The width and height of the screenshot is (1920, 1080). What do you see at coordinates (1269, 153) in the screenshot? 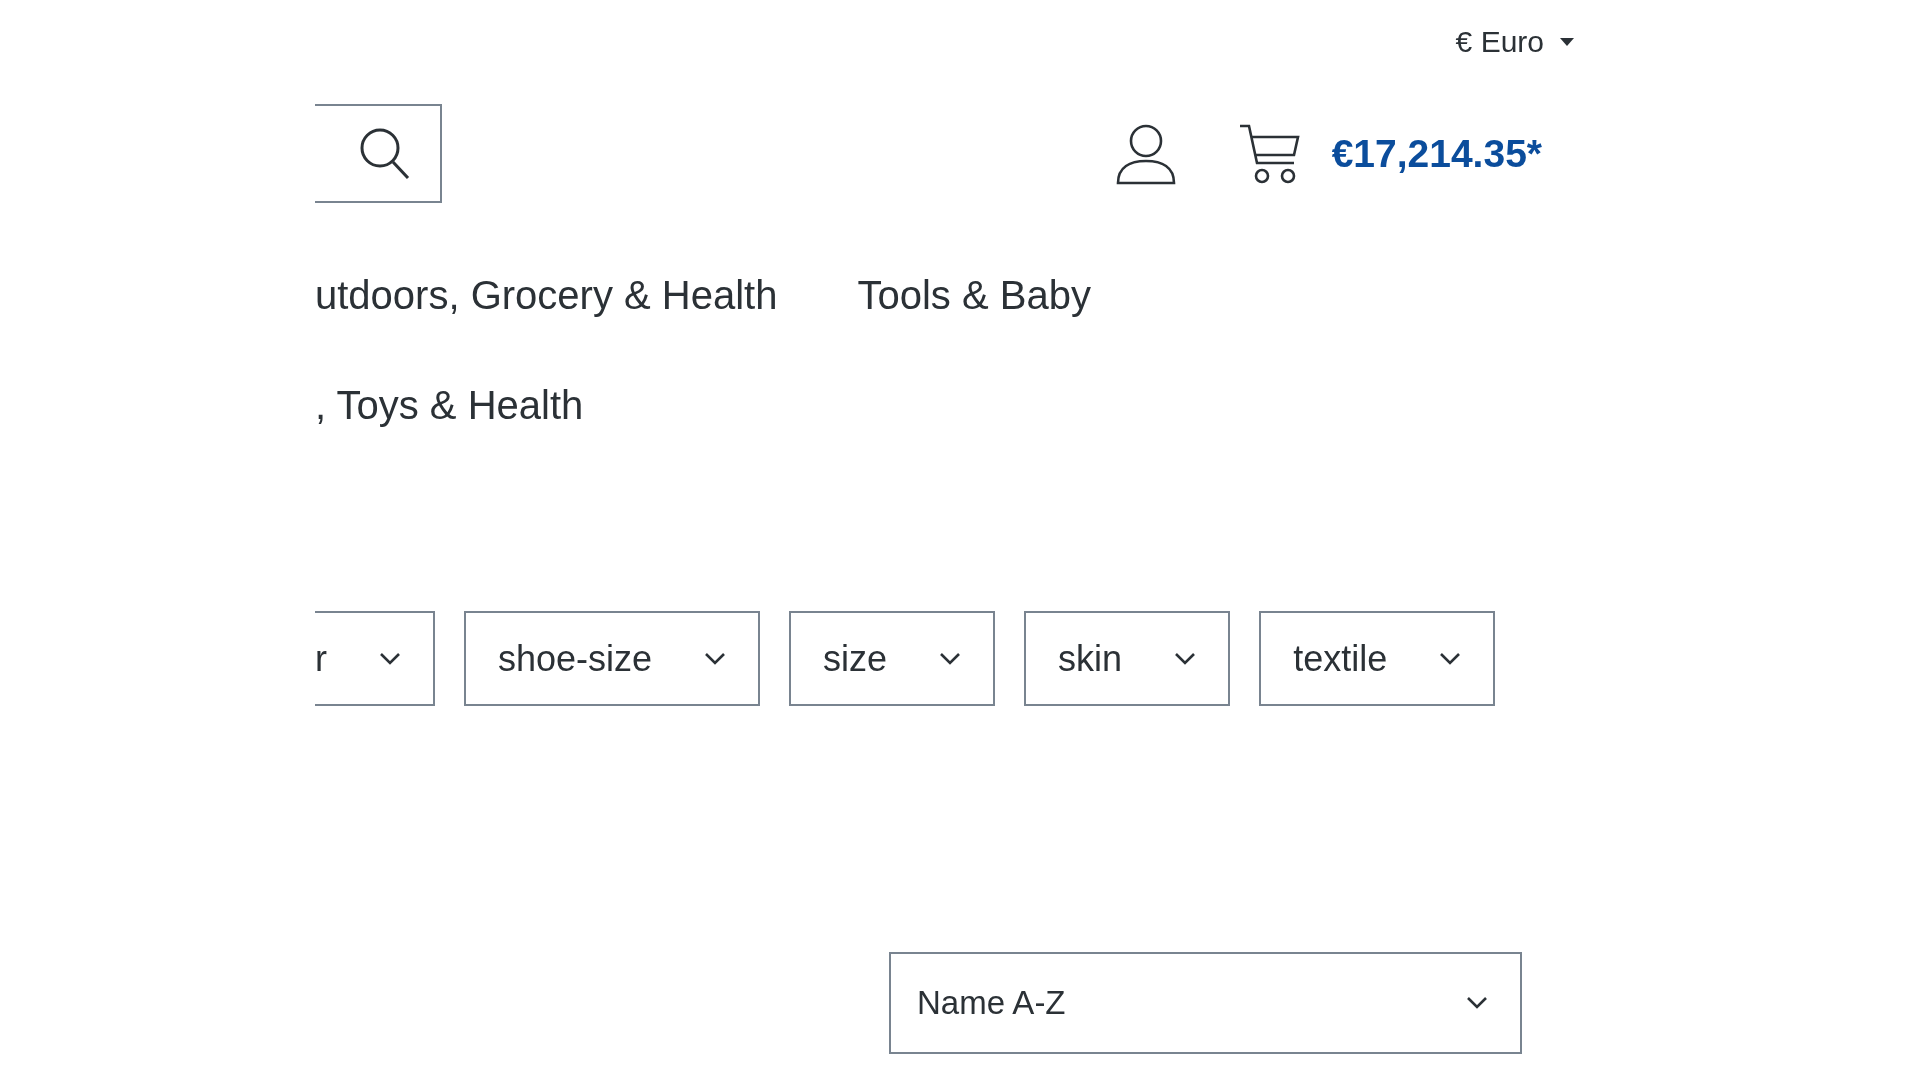
I see `cart-icon` at bounding box center [1269, 153].